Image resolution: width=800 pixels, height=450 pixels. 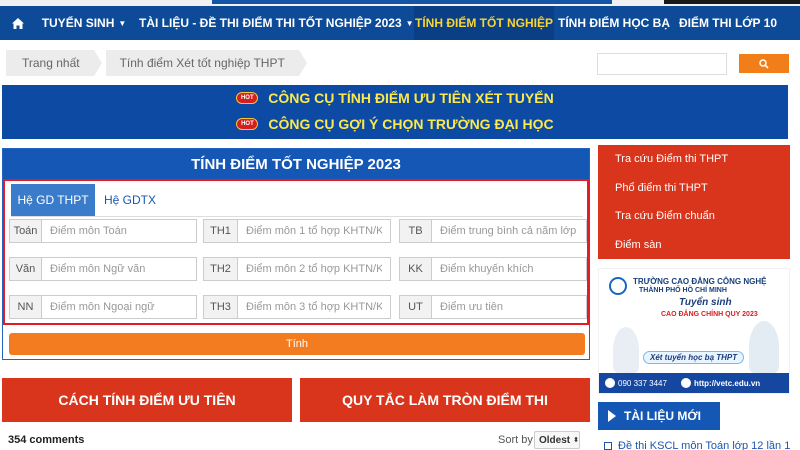 I want to click on nav-label: TÀI LIỆU - ĐỀ THI, so click(x=189, y=23).